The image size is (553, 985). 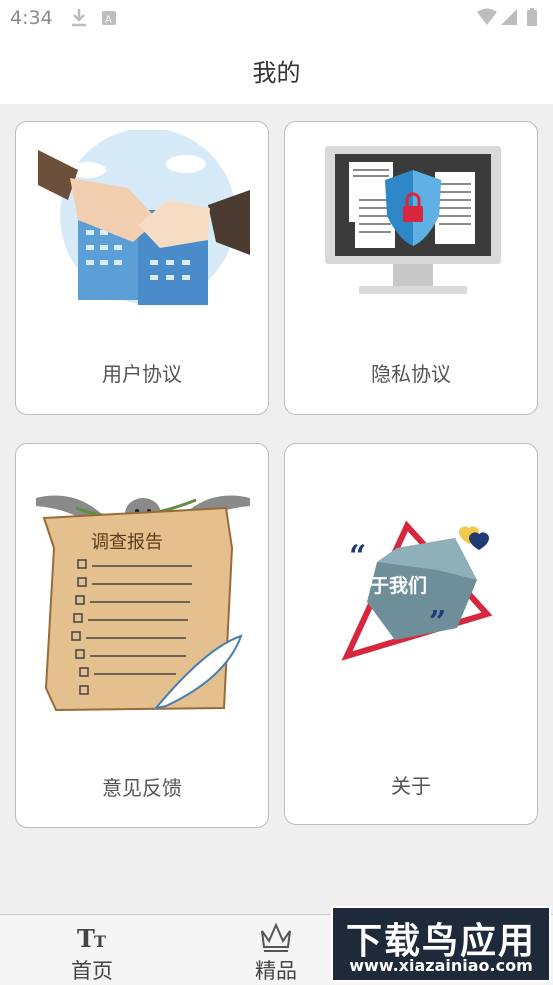 What do you see at coordinates (143, 603) in the screenshot?
I see `survey-report-icon: 调查报告` at bounding box center [143, 603].